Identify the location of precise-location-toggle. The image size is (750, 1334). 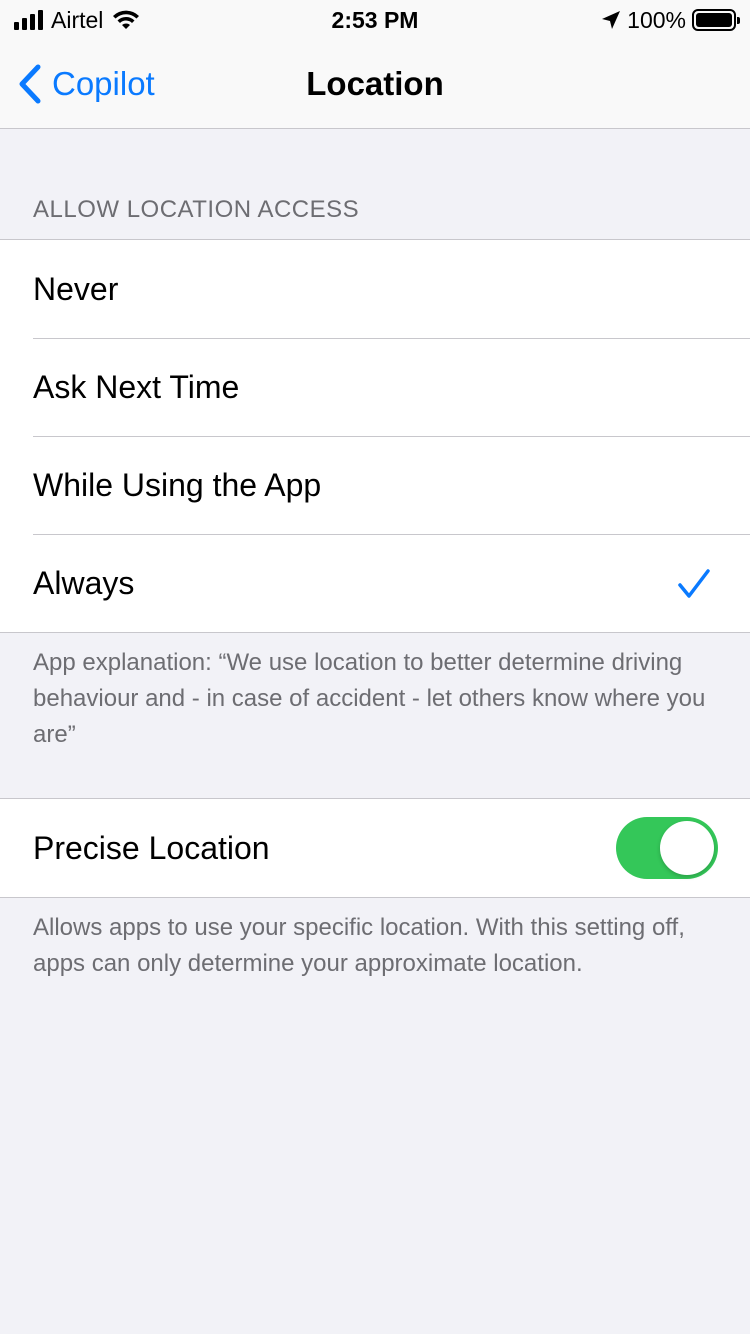
(667, 848).